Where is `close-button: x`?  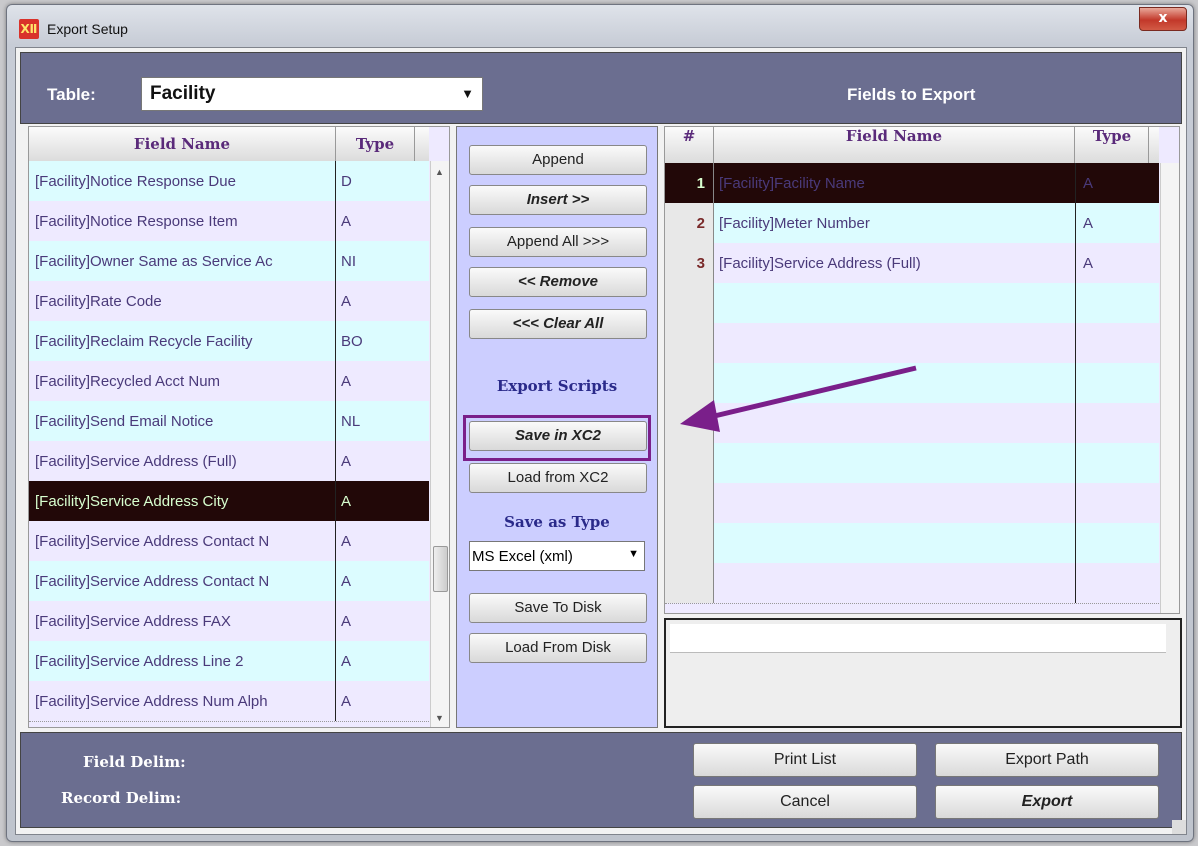
close-button: x is located at coordinates (1163, 19).